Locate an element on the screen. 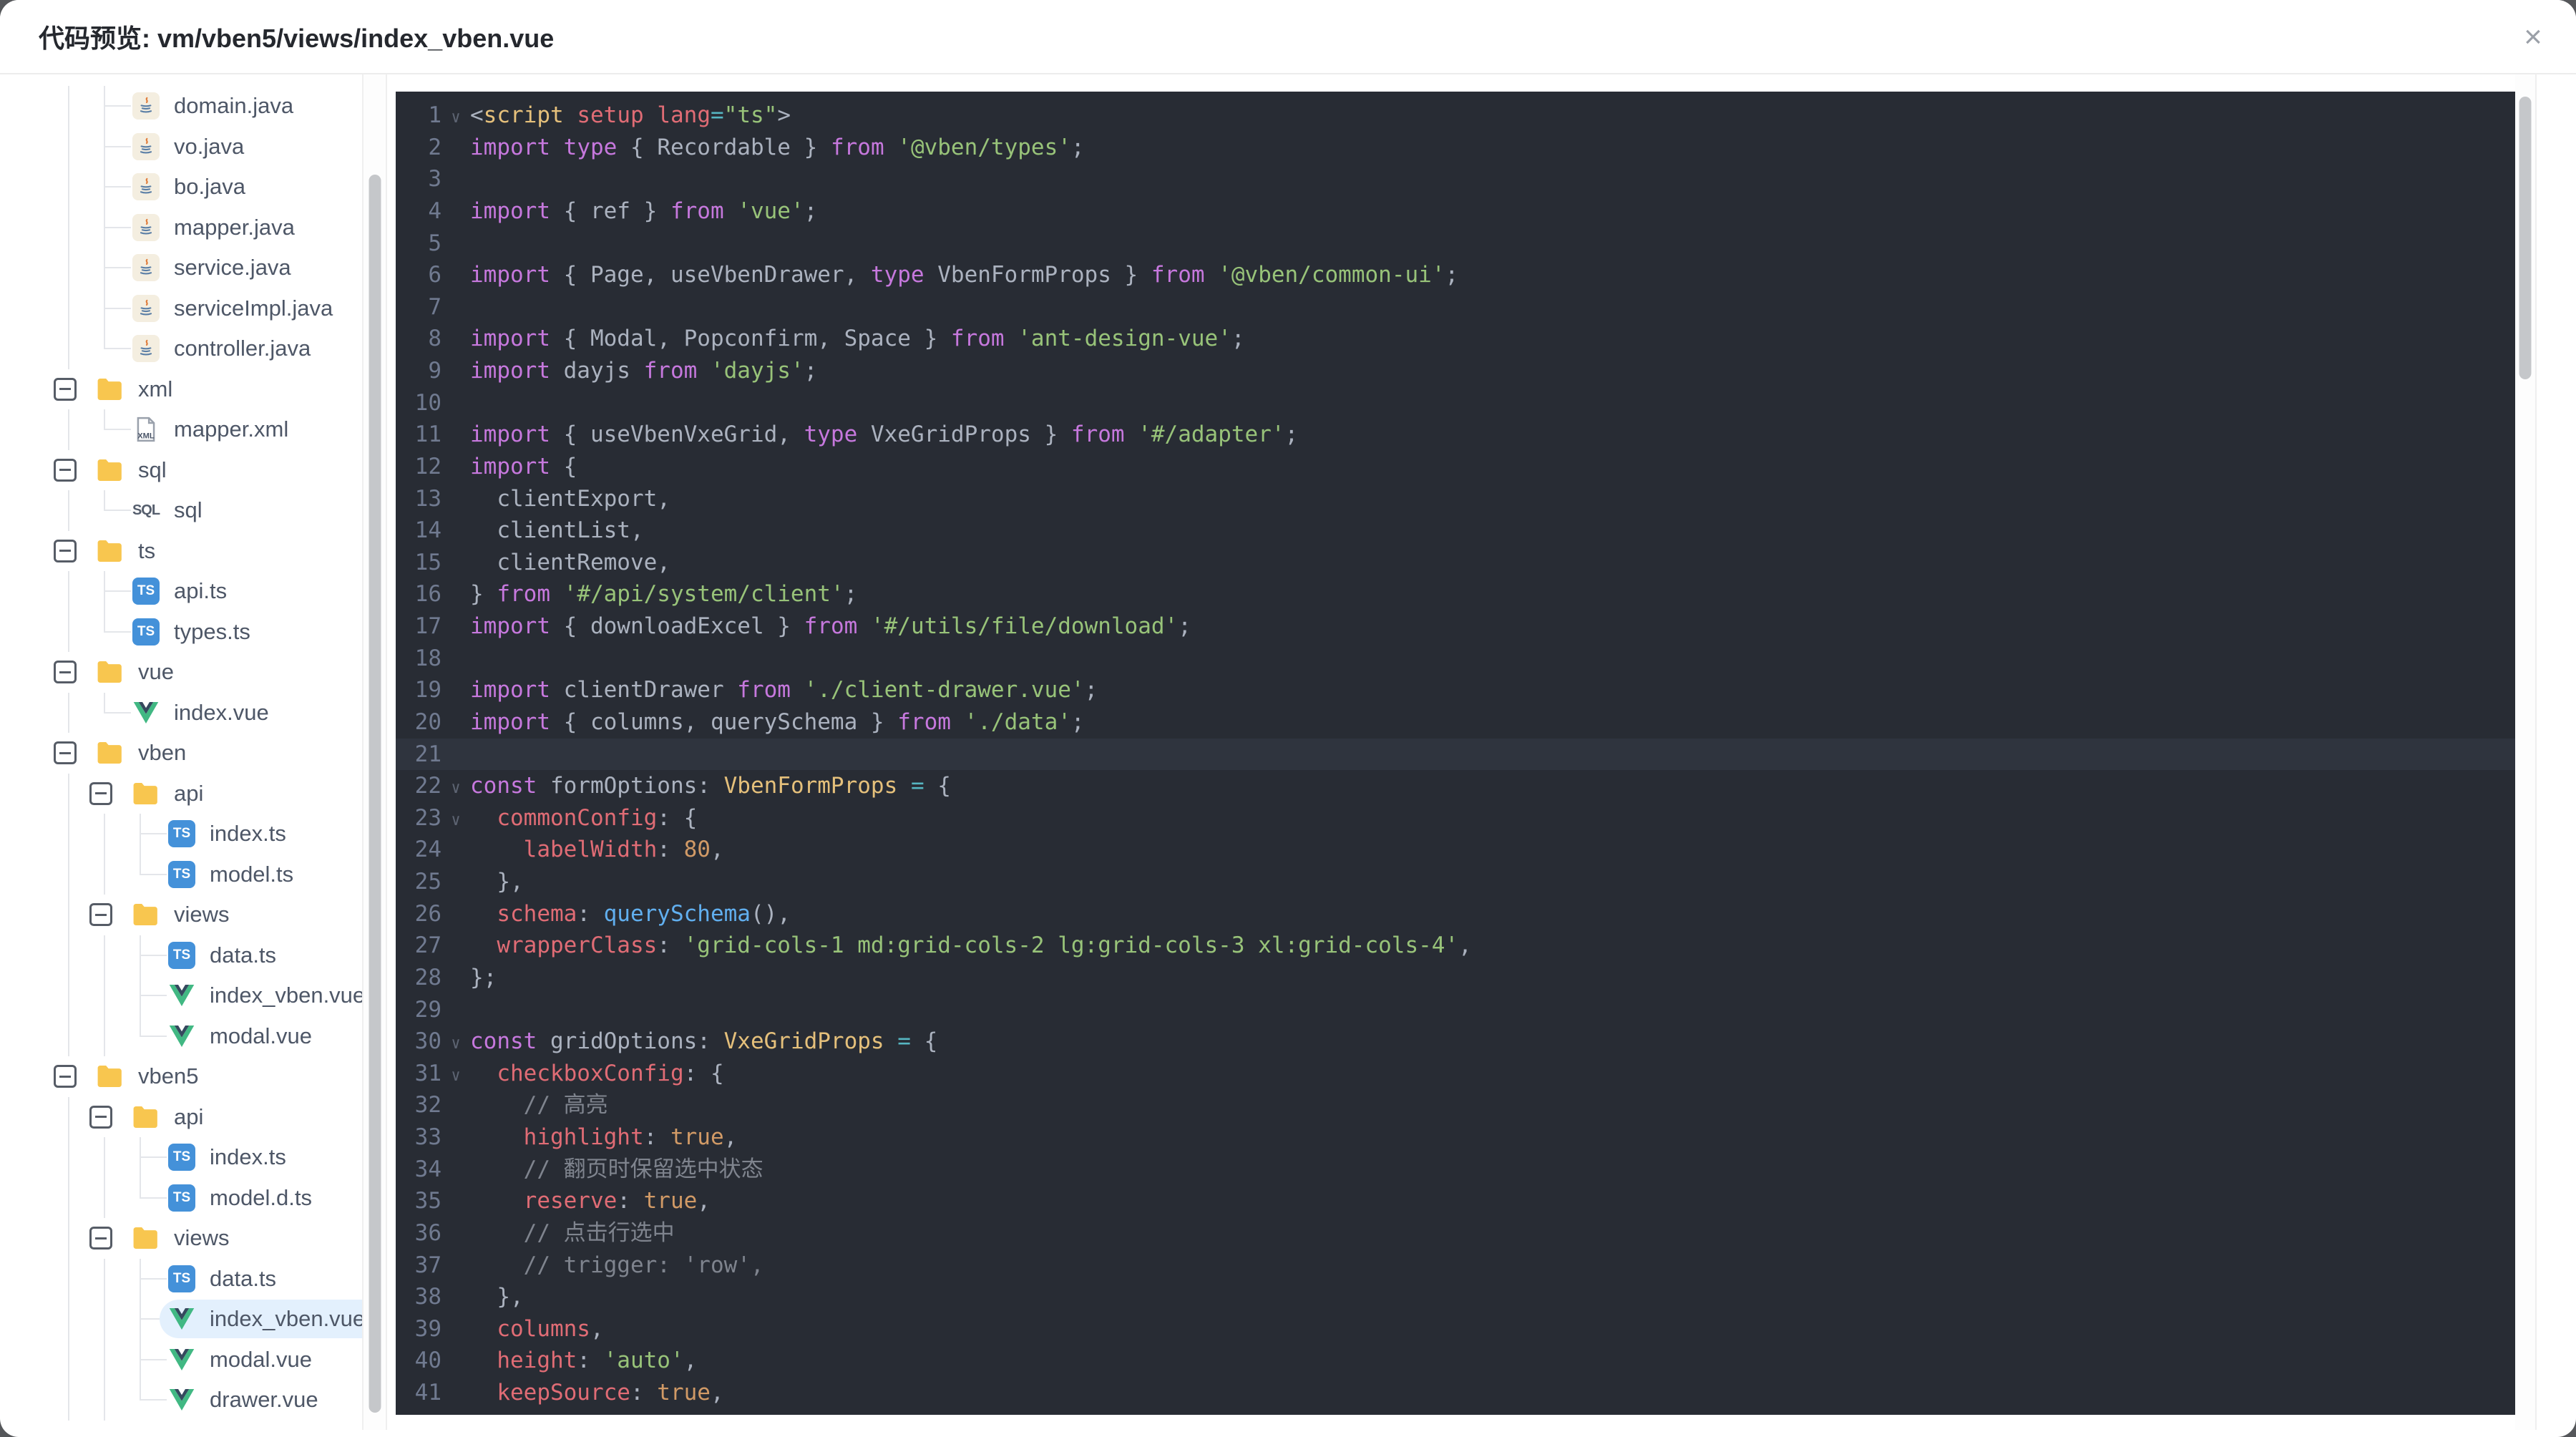 Image resolution: width=2576 pixels, height=1437 pixels. code-text: labelWidth: 80, is located at coordinates (597, 850).